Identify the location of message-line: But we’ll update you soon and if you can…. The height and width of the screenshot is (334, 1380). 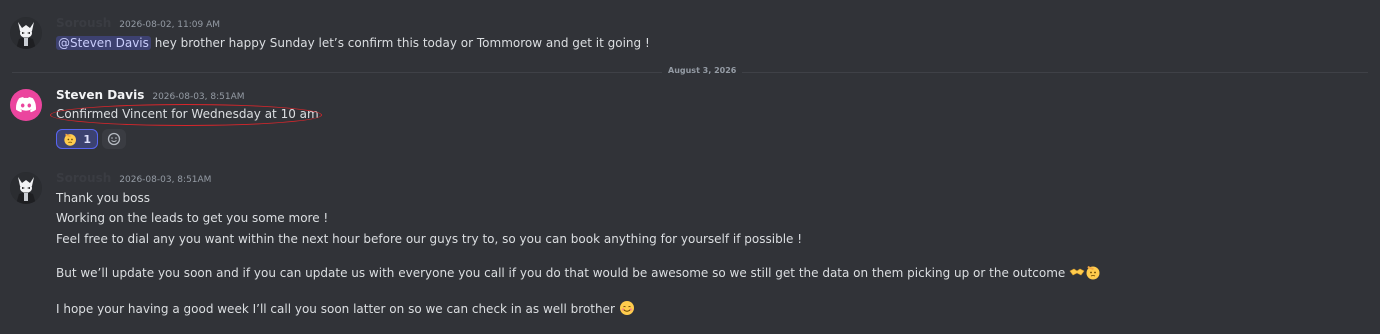
(578, 273).